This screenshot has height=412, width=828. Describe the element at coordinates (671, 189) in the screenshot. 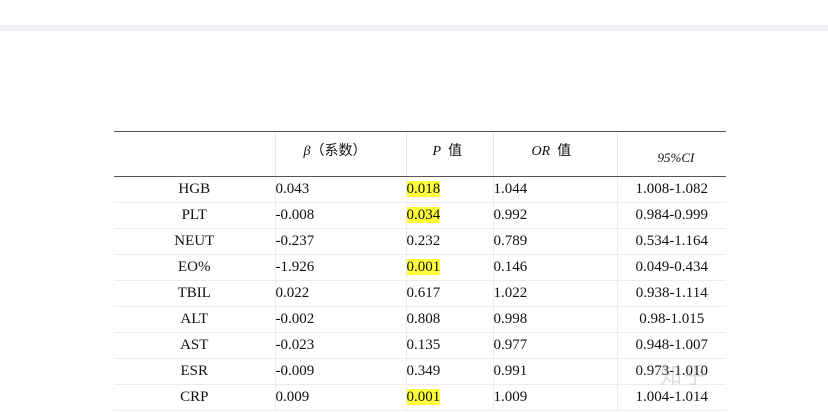

I see `cell-ci: 1.008-1.082` at that location.